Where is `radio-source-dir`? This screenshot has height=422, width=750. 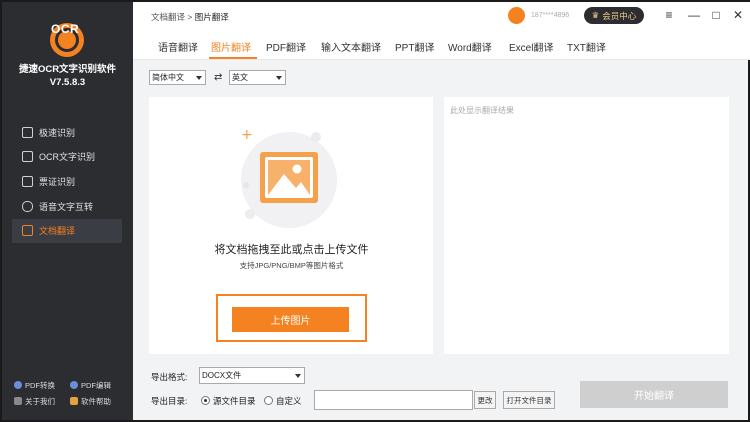
radio-source-dir is located at coordinates (205, 400).